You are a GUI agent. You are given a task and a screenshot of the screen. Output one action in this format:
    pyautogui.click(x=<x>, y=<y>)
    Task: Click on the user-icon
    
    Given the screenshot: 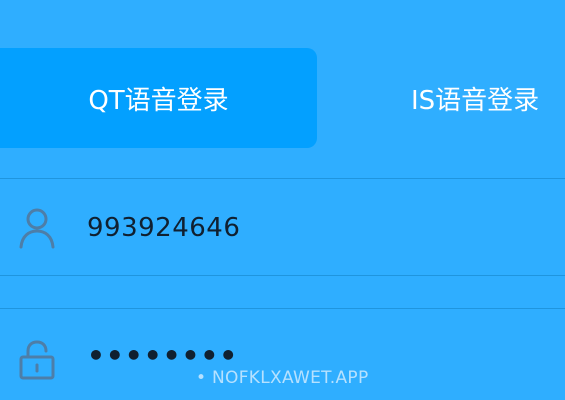 What is the action you would take?
    pyautogui.click(x=37, y=228)
    